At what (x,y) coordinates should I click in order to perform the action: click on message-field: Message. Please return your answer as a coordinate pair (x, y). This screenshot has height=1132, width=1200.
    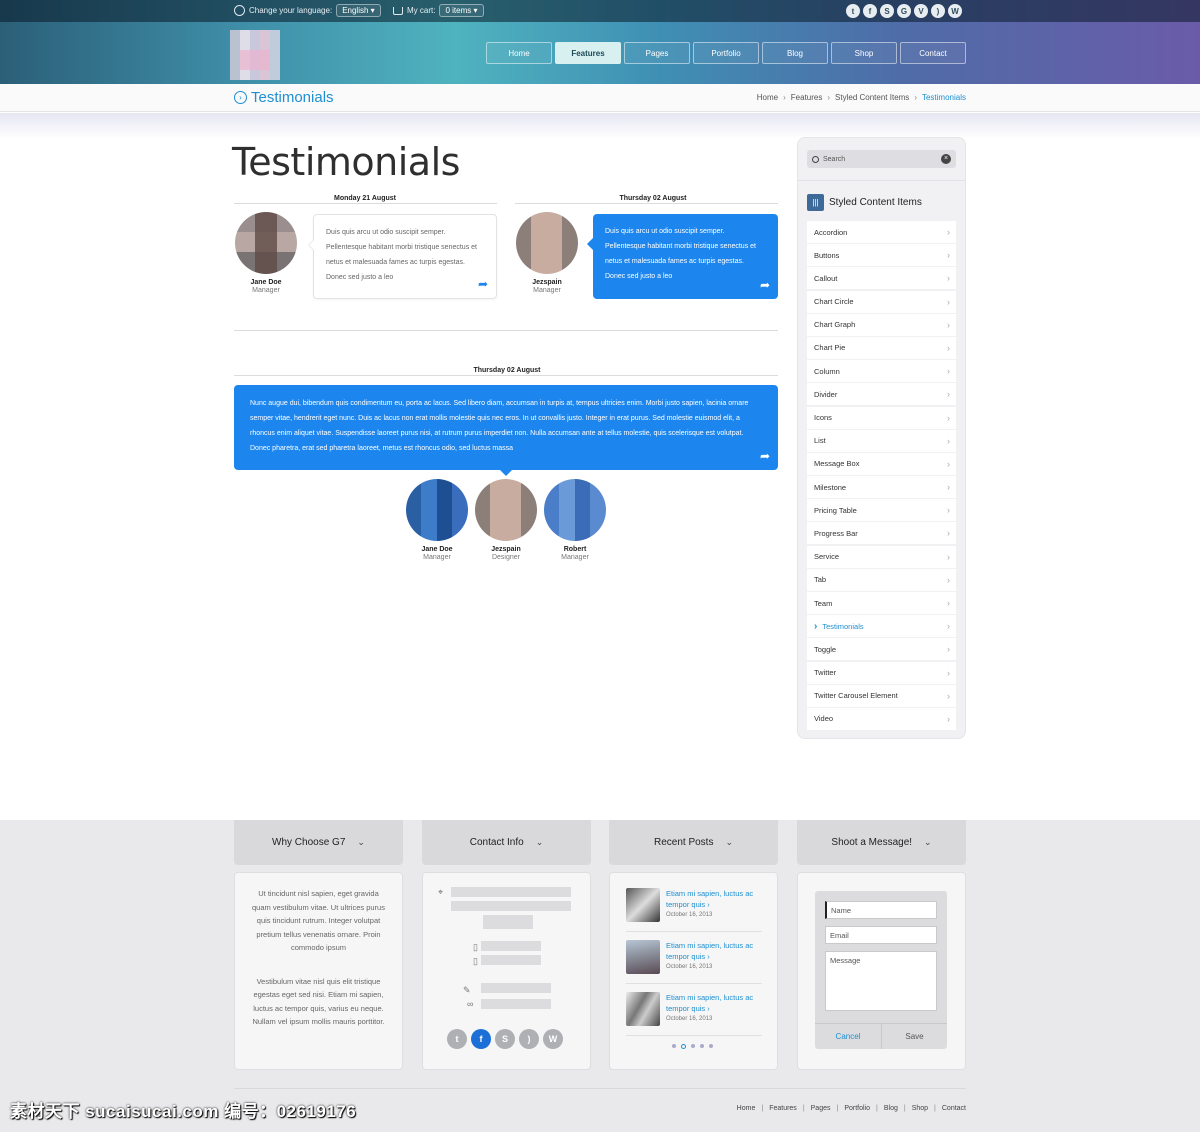
    Looking at the image, I should click on (881, 981).